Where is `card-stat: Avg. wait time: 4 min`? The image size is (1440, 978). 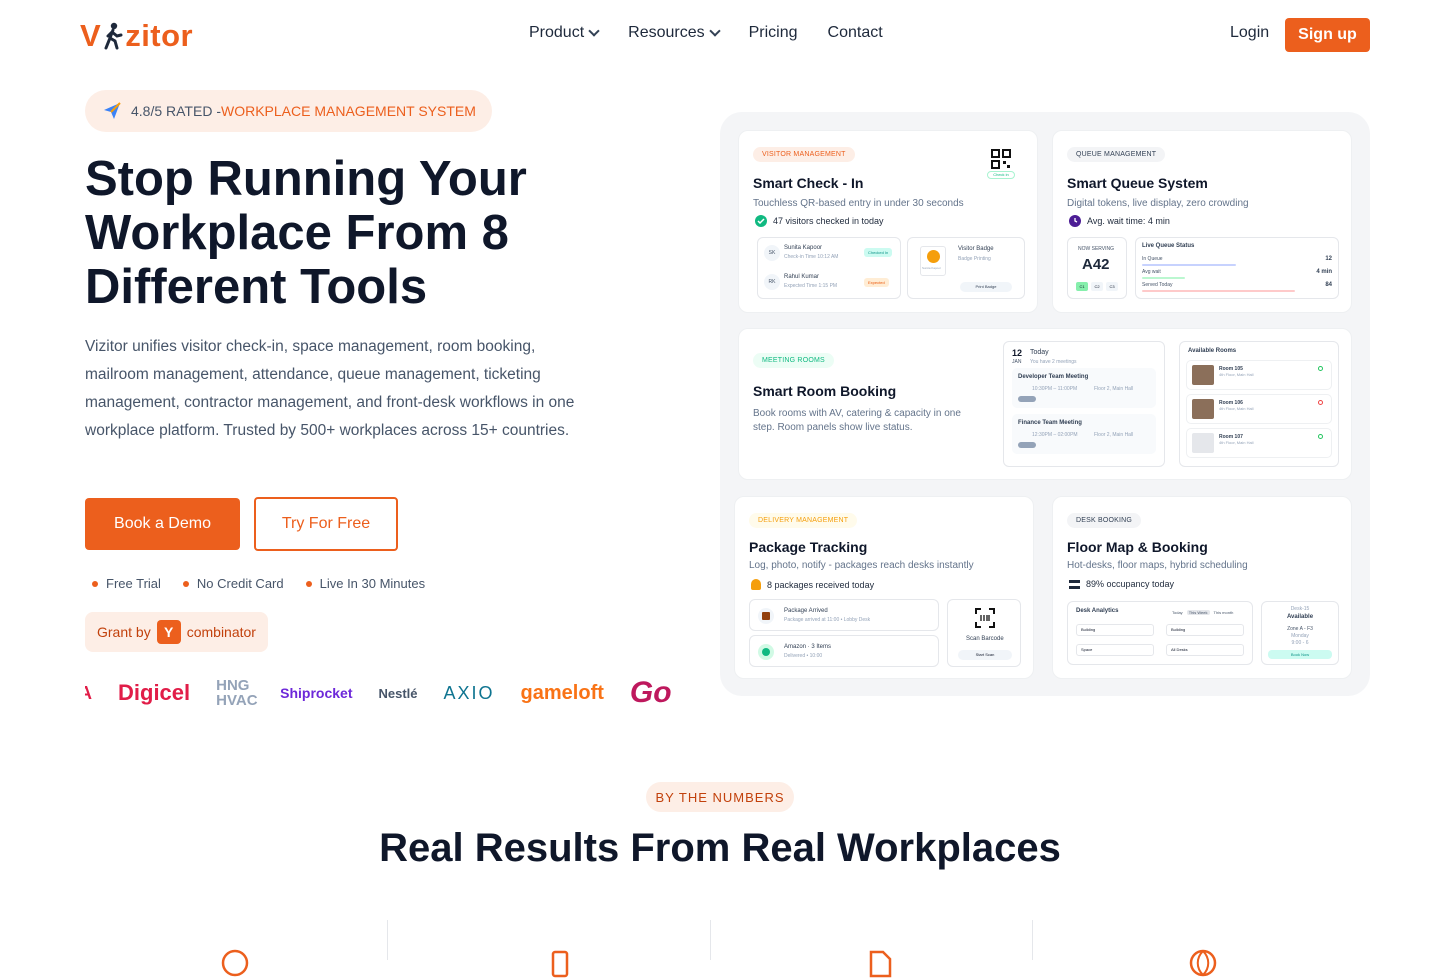 card-stat: Avg. wait time: 4 min is located at coordinates (1119, 221).